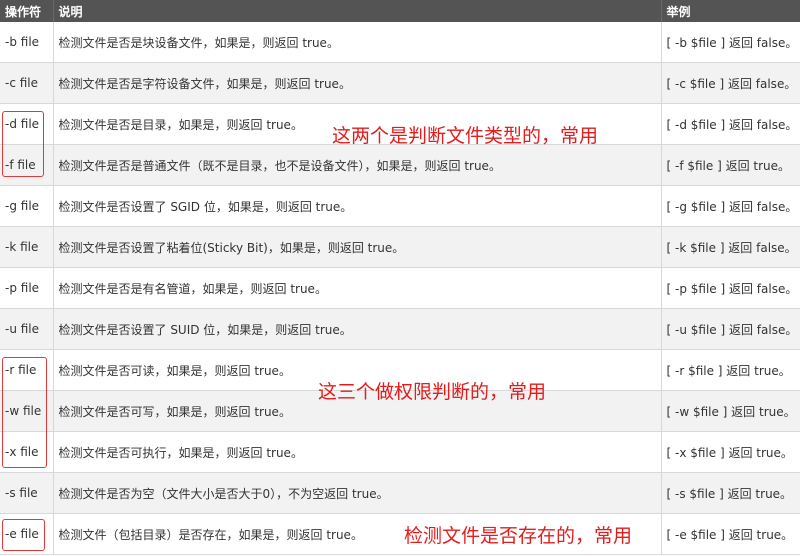 This screenshot has height=556, width=800. What do you see at coordinates (27, 247) in the screenshot?
I see `operator-cell: -k file` at bounding box center [27, 247].